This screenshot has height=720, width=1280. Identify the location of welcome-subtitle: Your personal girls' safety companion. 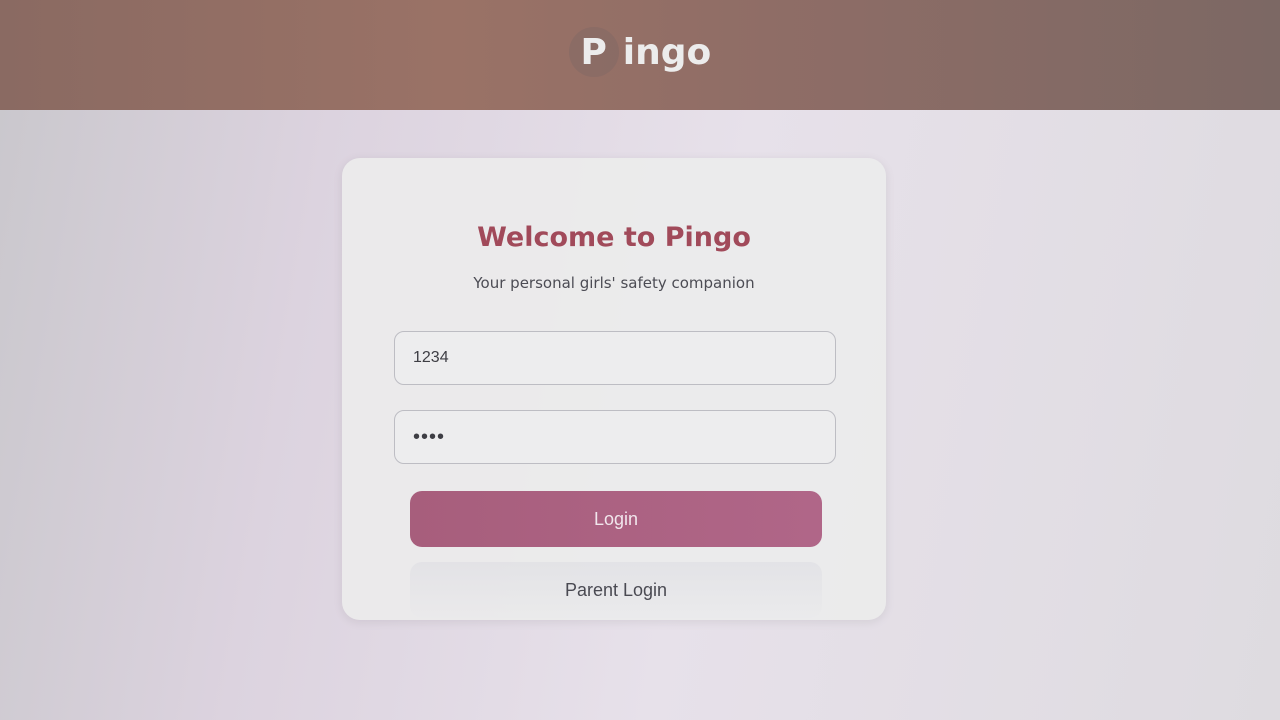
(614, 283).